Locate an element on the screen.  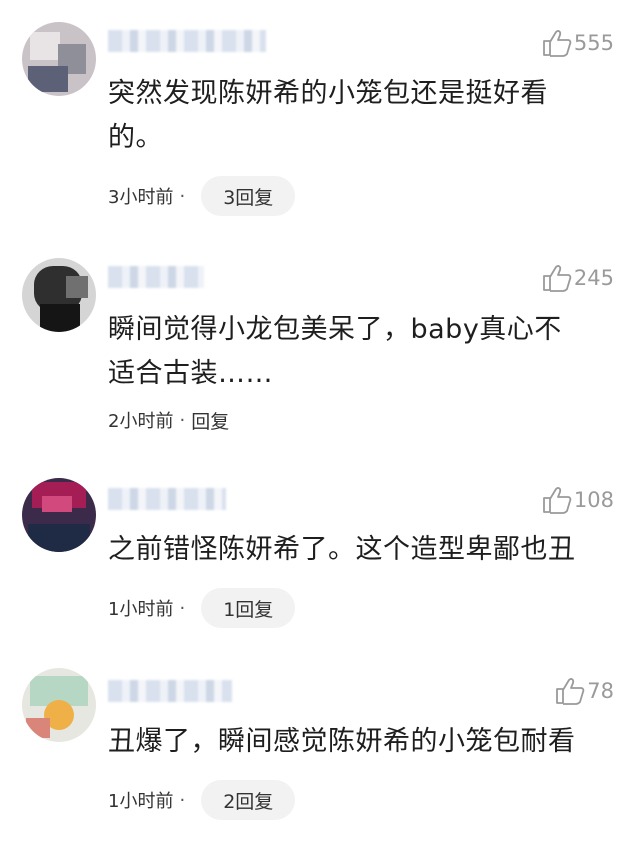
comment-text: 之前错怪陈妍希了。这个造型卑鄙也丑 is located at coordinates (342, 549).